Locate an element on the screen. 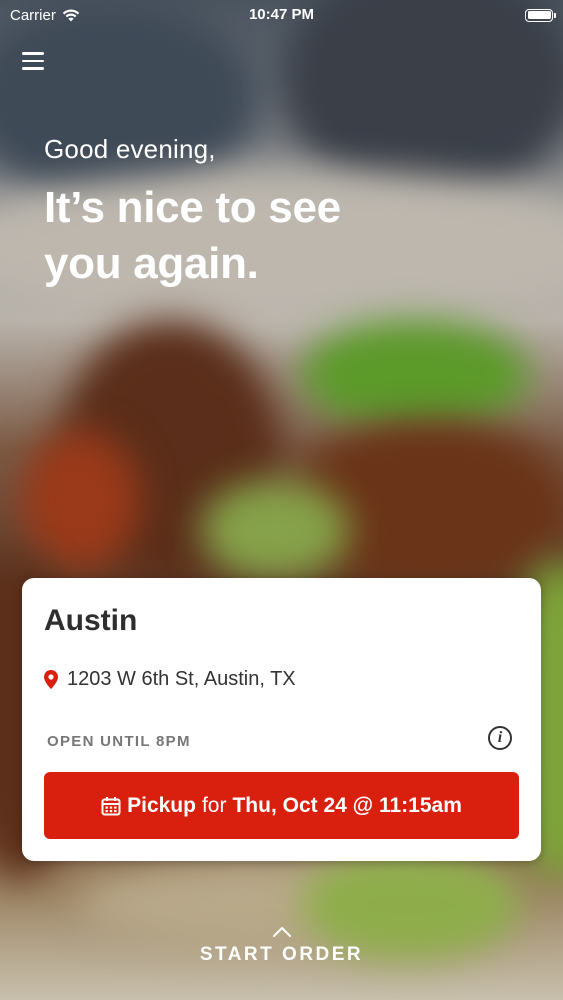 This screenshot has height=1000, width=563. menu-button is located at coordinates (33, 63).